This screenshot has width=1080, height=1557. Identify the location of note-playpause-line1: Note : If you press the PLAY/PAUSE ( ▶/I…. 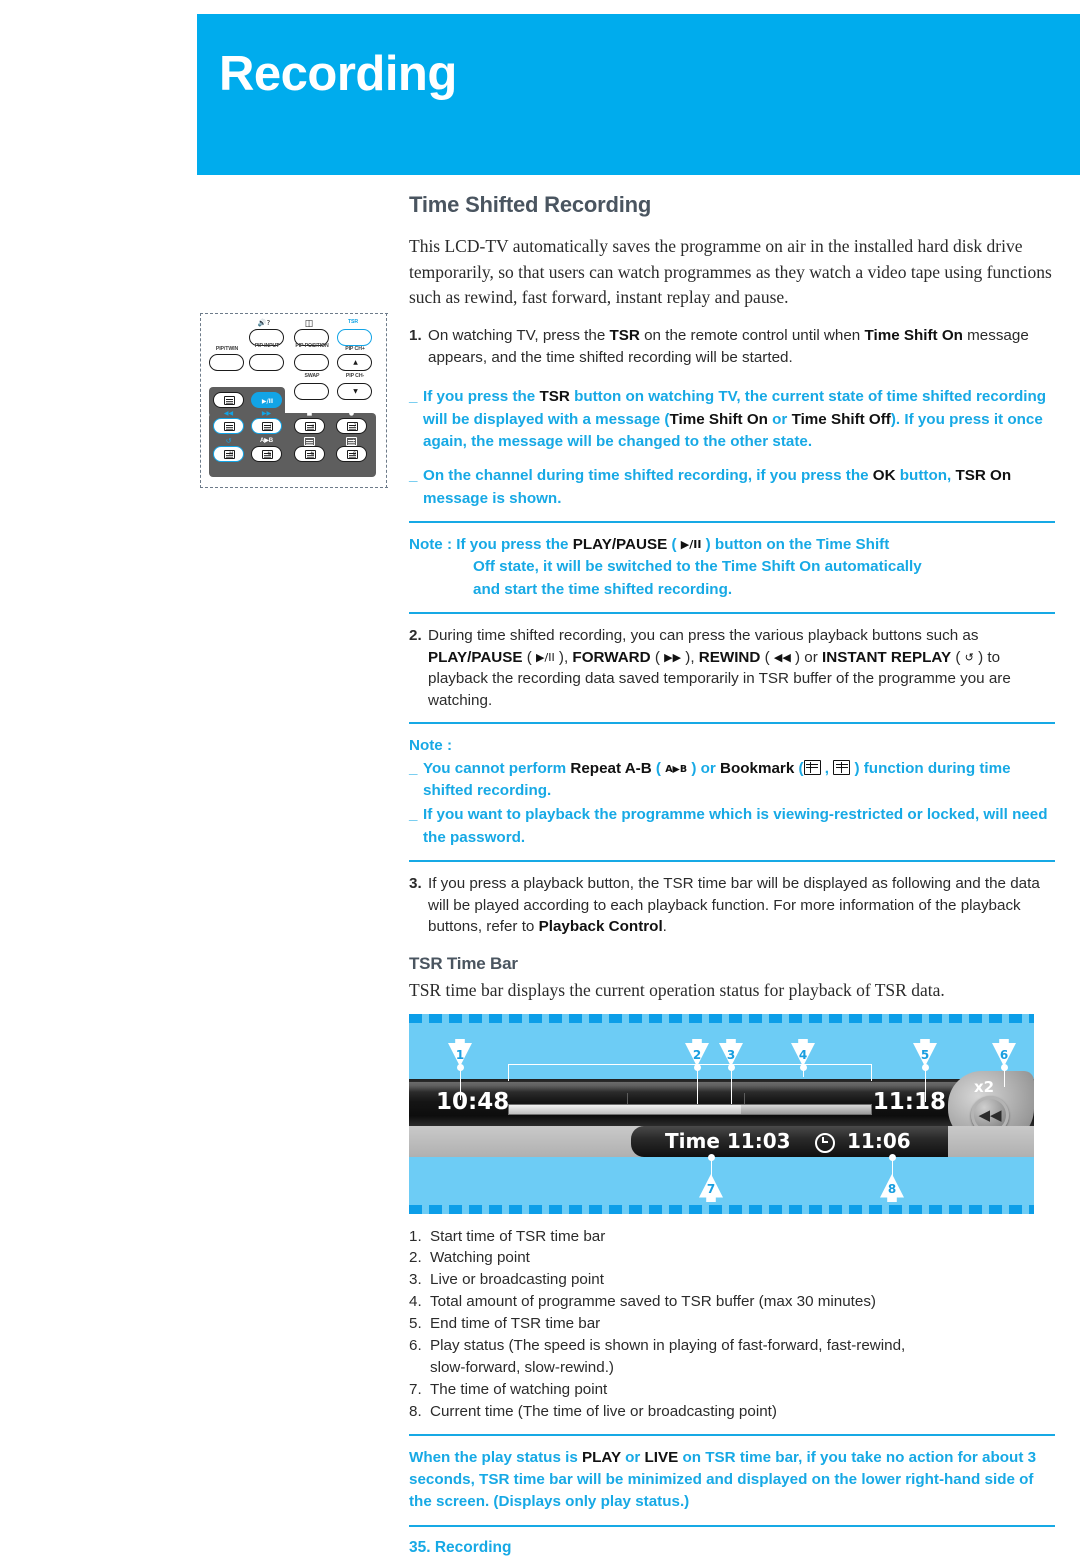
(649, 545).